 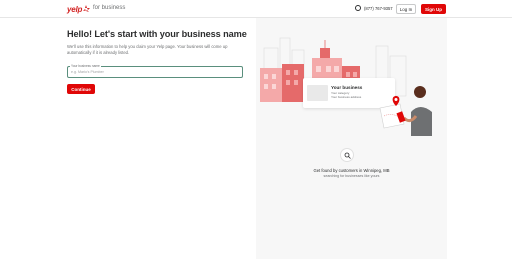 What do you see at coordinates (405, 111) in the screenshot?
I see `person-illustration` at bounding box center [405, 111].